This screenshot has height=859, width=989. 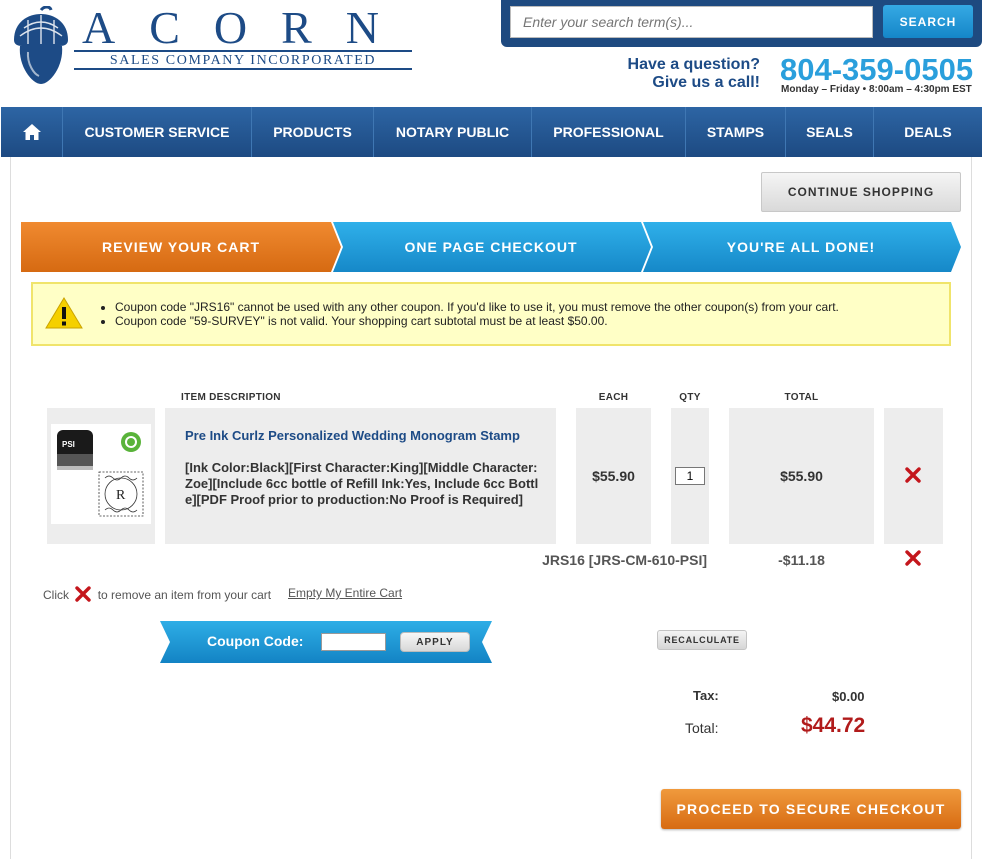 What do you see at coordinates (702, 640) in the screenshot?
I see `recalculate-button: RECALCULATE` at bounding box center [702, 640].